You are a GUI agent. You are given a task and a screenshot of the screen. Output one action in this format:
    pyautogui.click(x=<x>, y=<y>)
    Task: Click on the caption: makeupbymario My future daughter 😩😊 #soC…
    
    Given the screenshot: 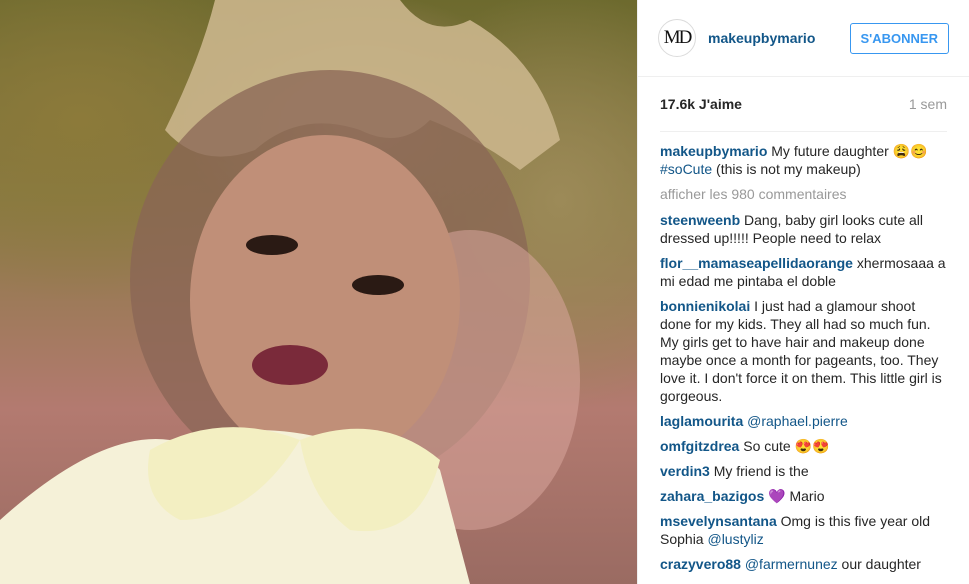 What is the action you would take?
    pyautogui.click(x=803, y=160)
    